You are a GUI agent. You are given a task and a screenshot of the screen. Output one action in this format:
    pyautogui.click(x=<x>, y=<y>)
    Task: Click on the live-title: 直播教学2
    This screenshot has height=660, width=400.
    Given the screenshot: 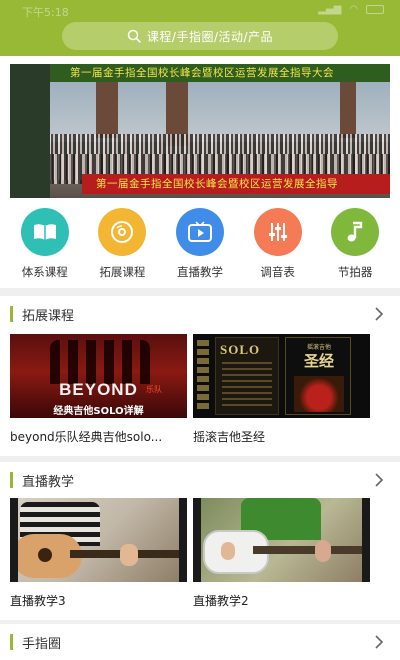 What is the action you would take?
    pyautogui.click(x=281, y=600)
    